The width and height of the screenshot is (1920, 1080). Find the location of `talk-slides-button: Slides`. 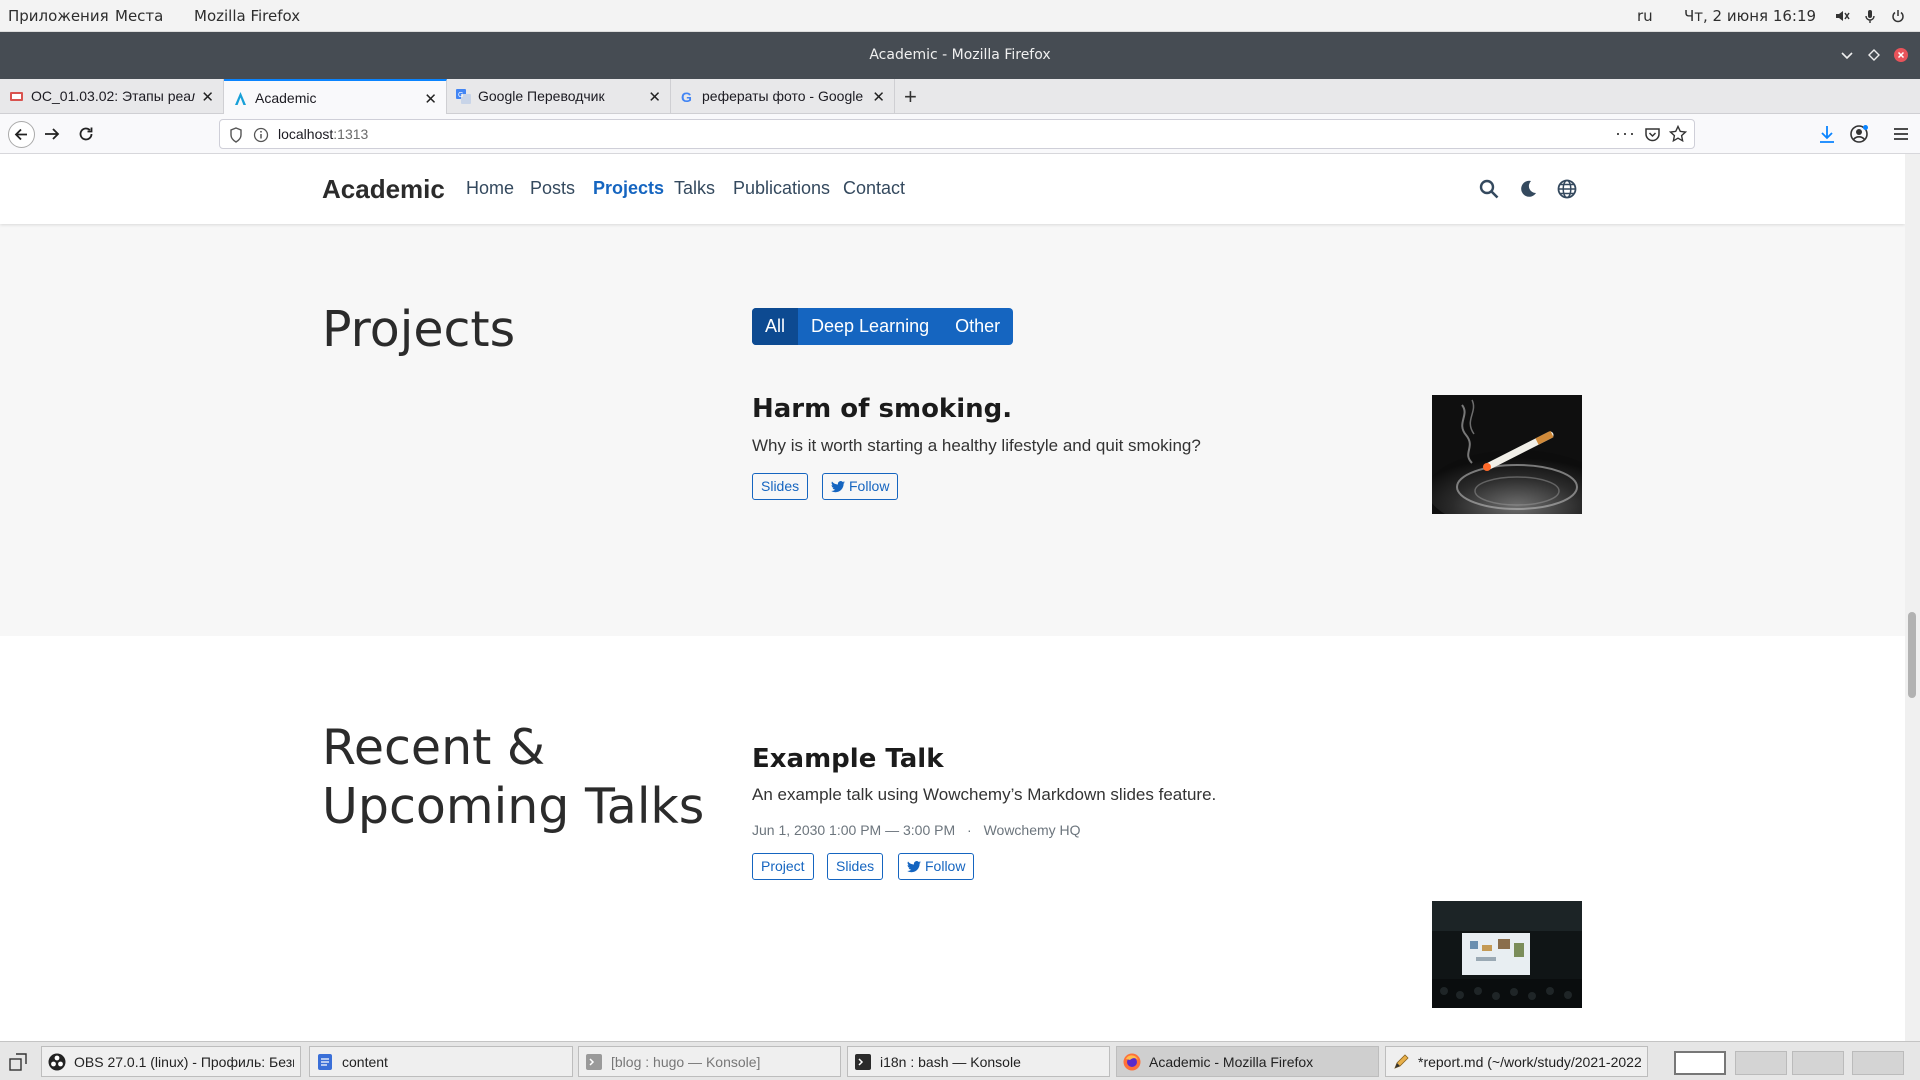

talk-slides-button: Slides is located at coordinates (855, 866).